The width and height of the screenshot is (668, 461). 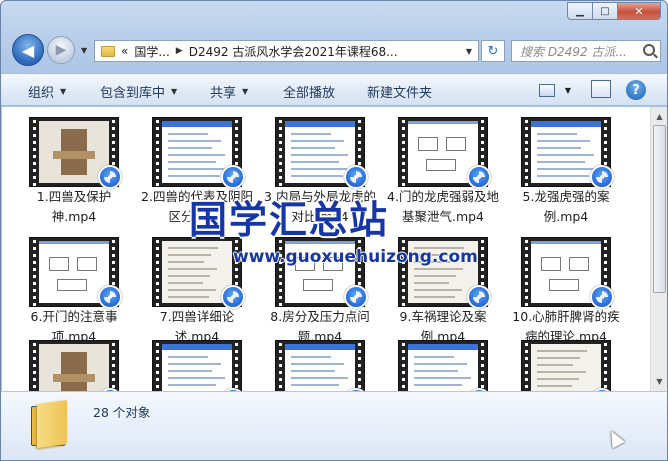 What do you see at coordinates (566, 297) in the screenshot?
I see `file-item: 10.心肺肝脾肾的疾病的理论.mp4` at bounding box center [566, 297].